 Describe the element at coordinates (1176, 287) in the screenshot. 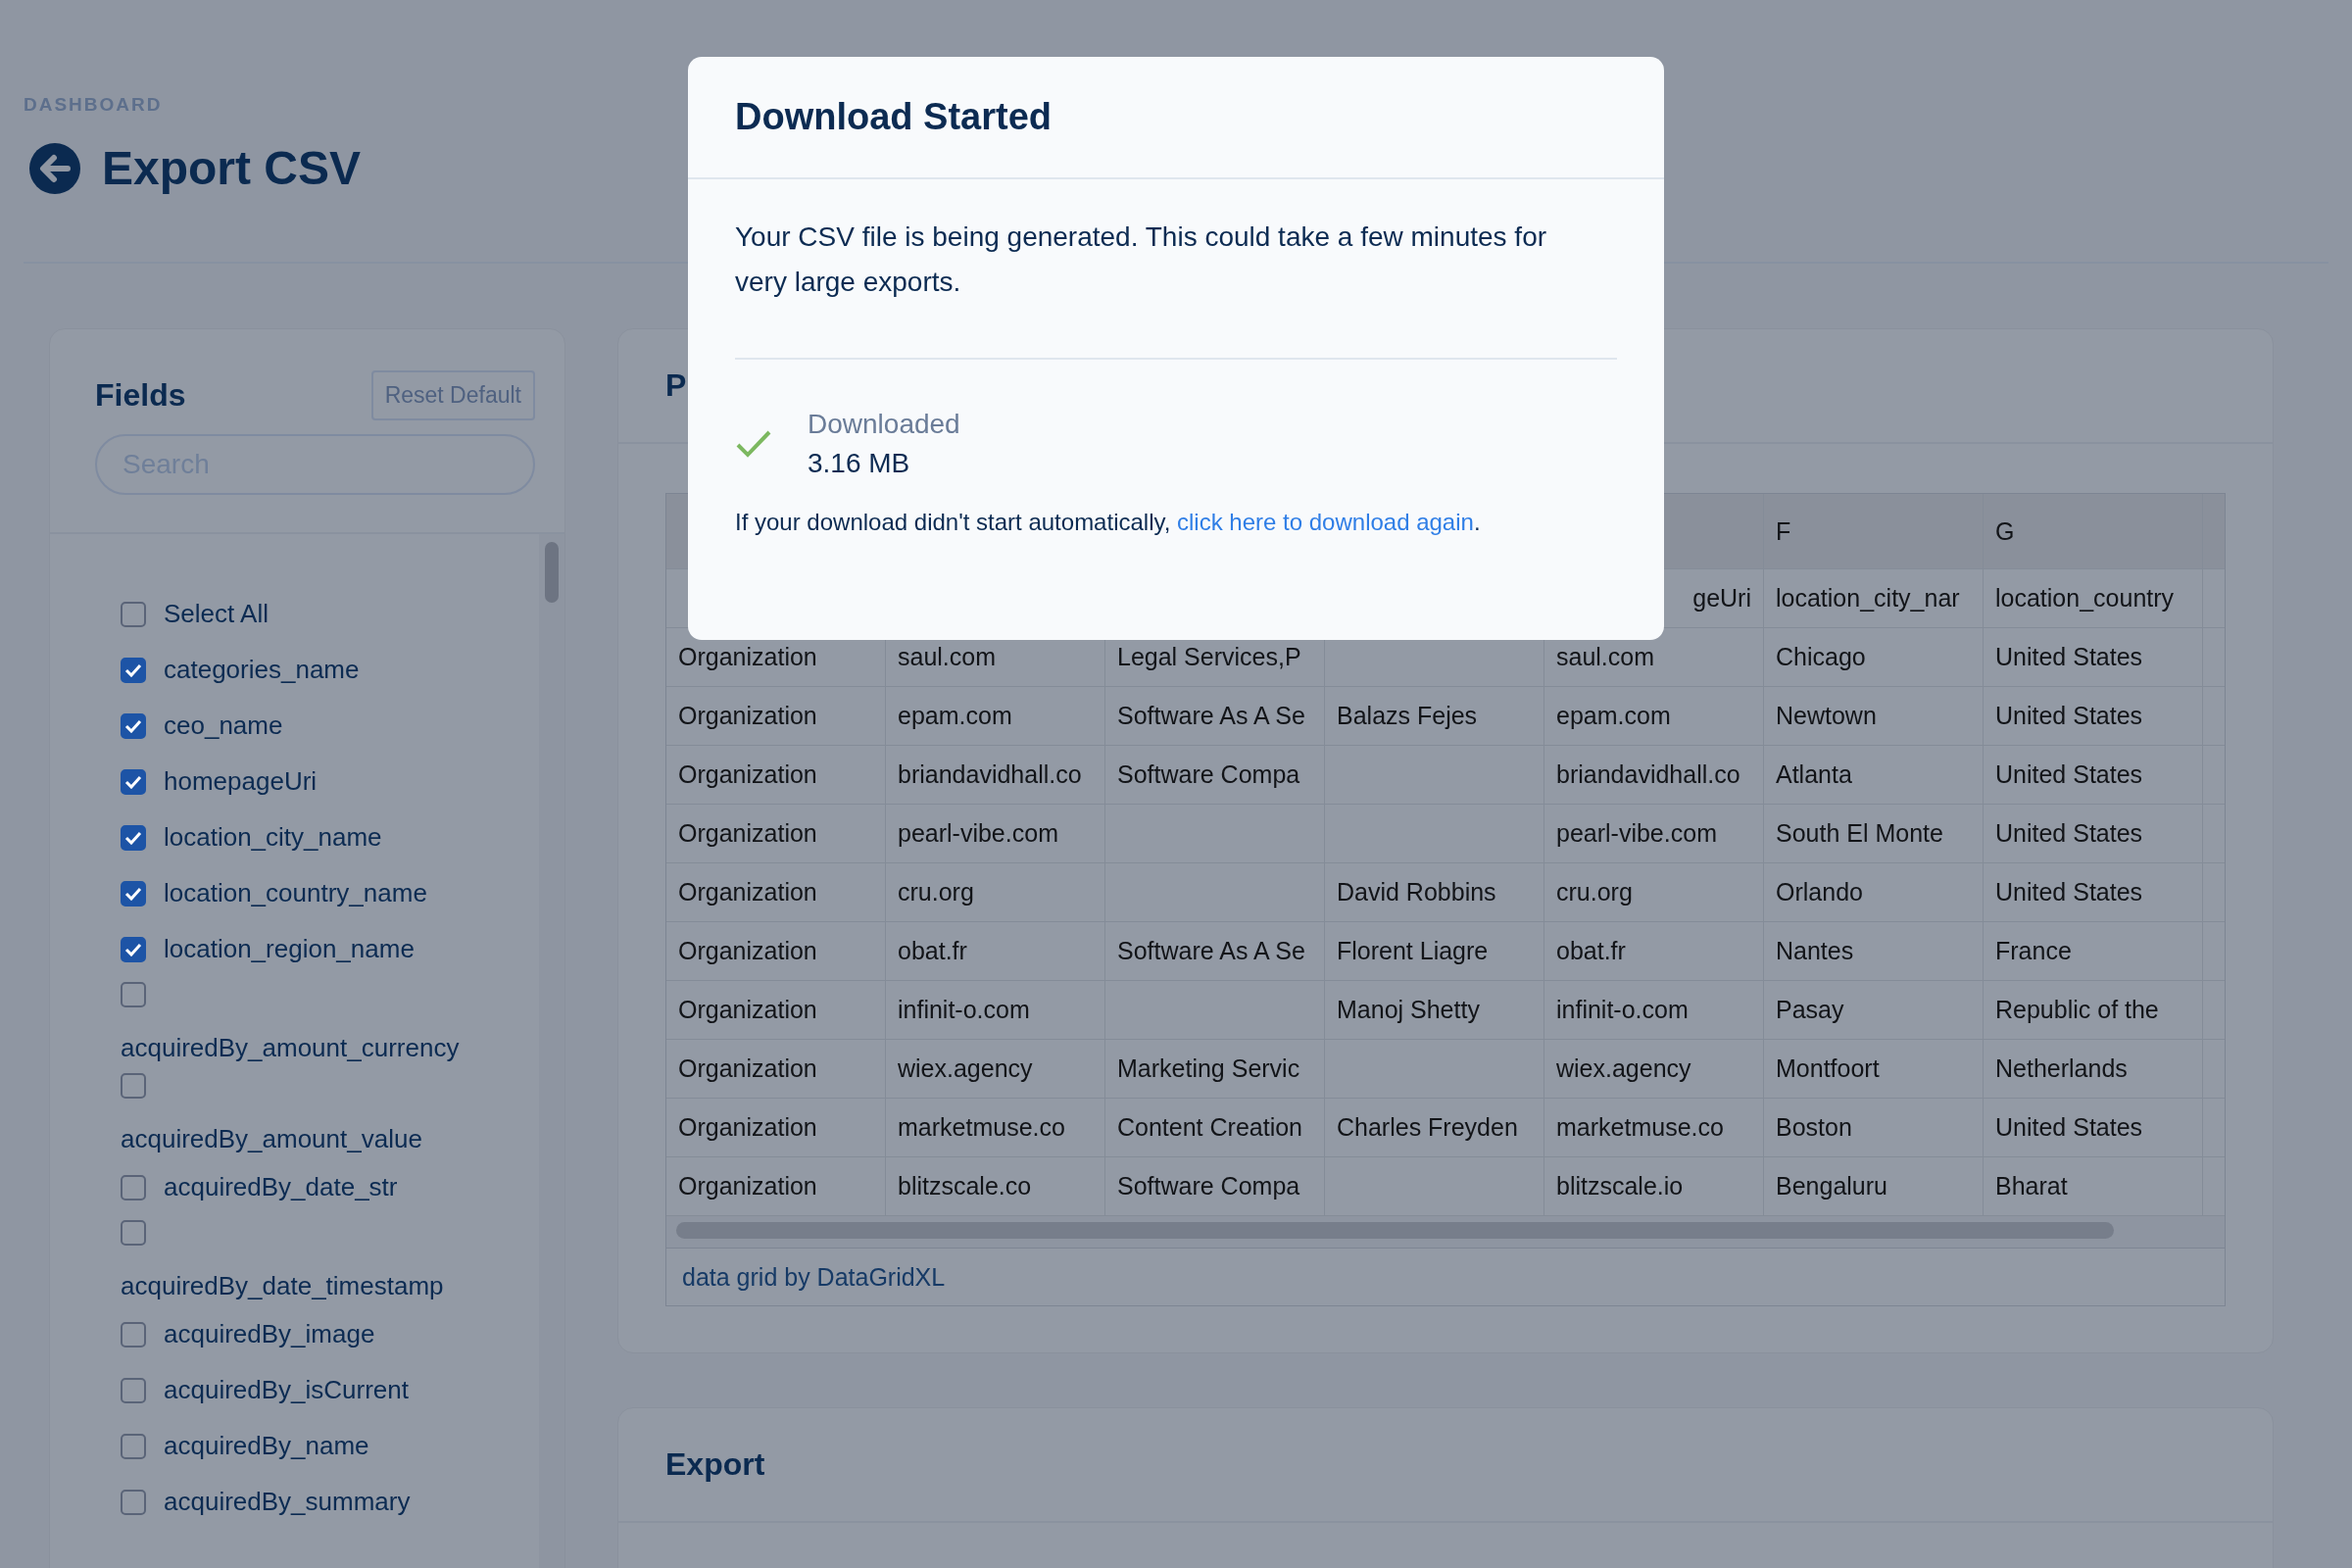

I see `dialog-message: Your CSV file is being generated. This could take a few minutes for very large exports.` at that location.